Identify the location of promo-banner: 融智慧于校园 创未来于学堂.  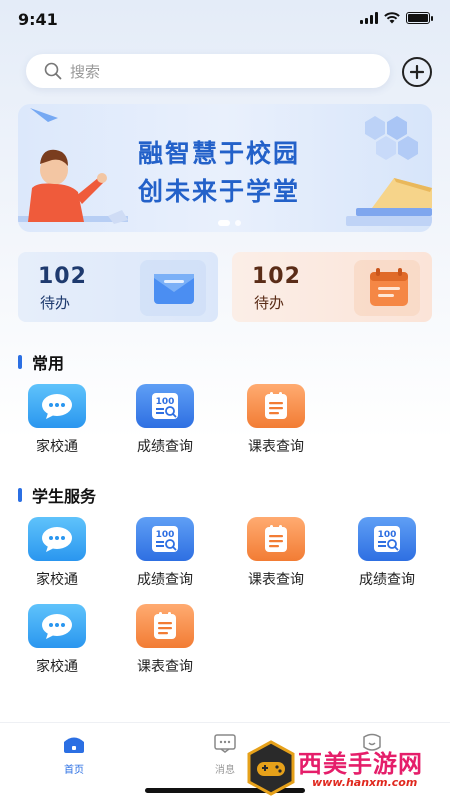
(225, 168).